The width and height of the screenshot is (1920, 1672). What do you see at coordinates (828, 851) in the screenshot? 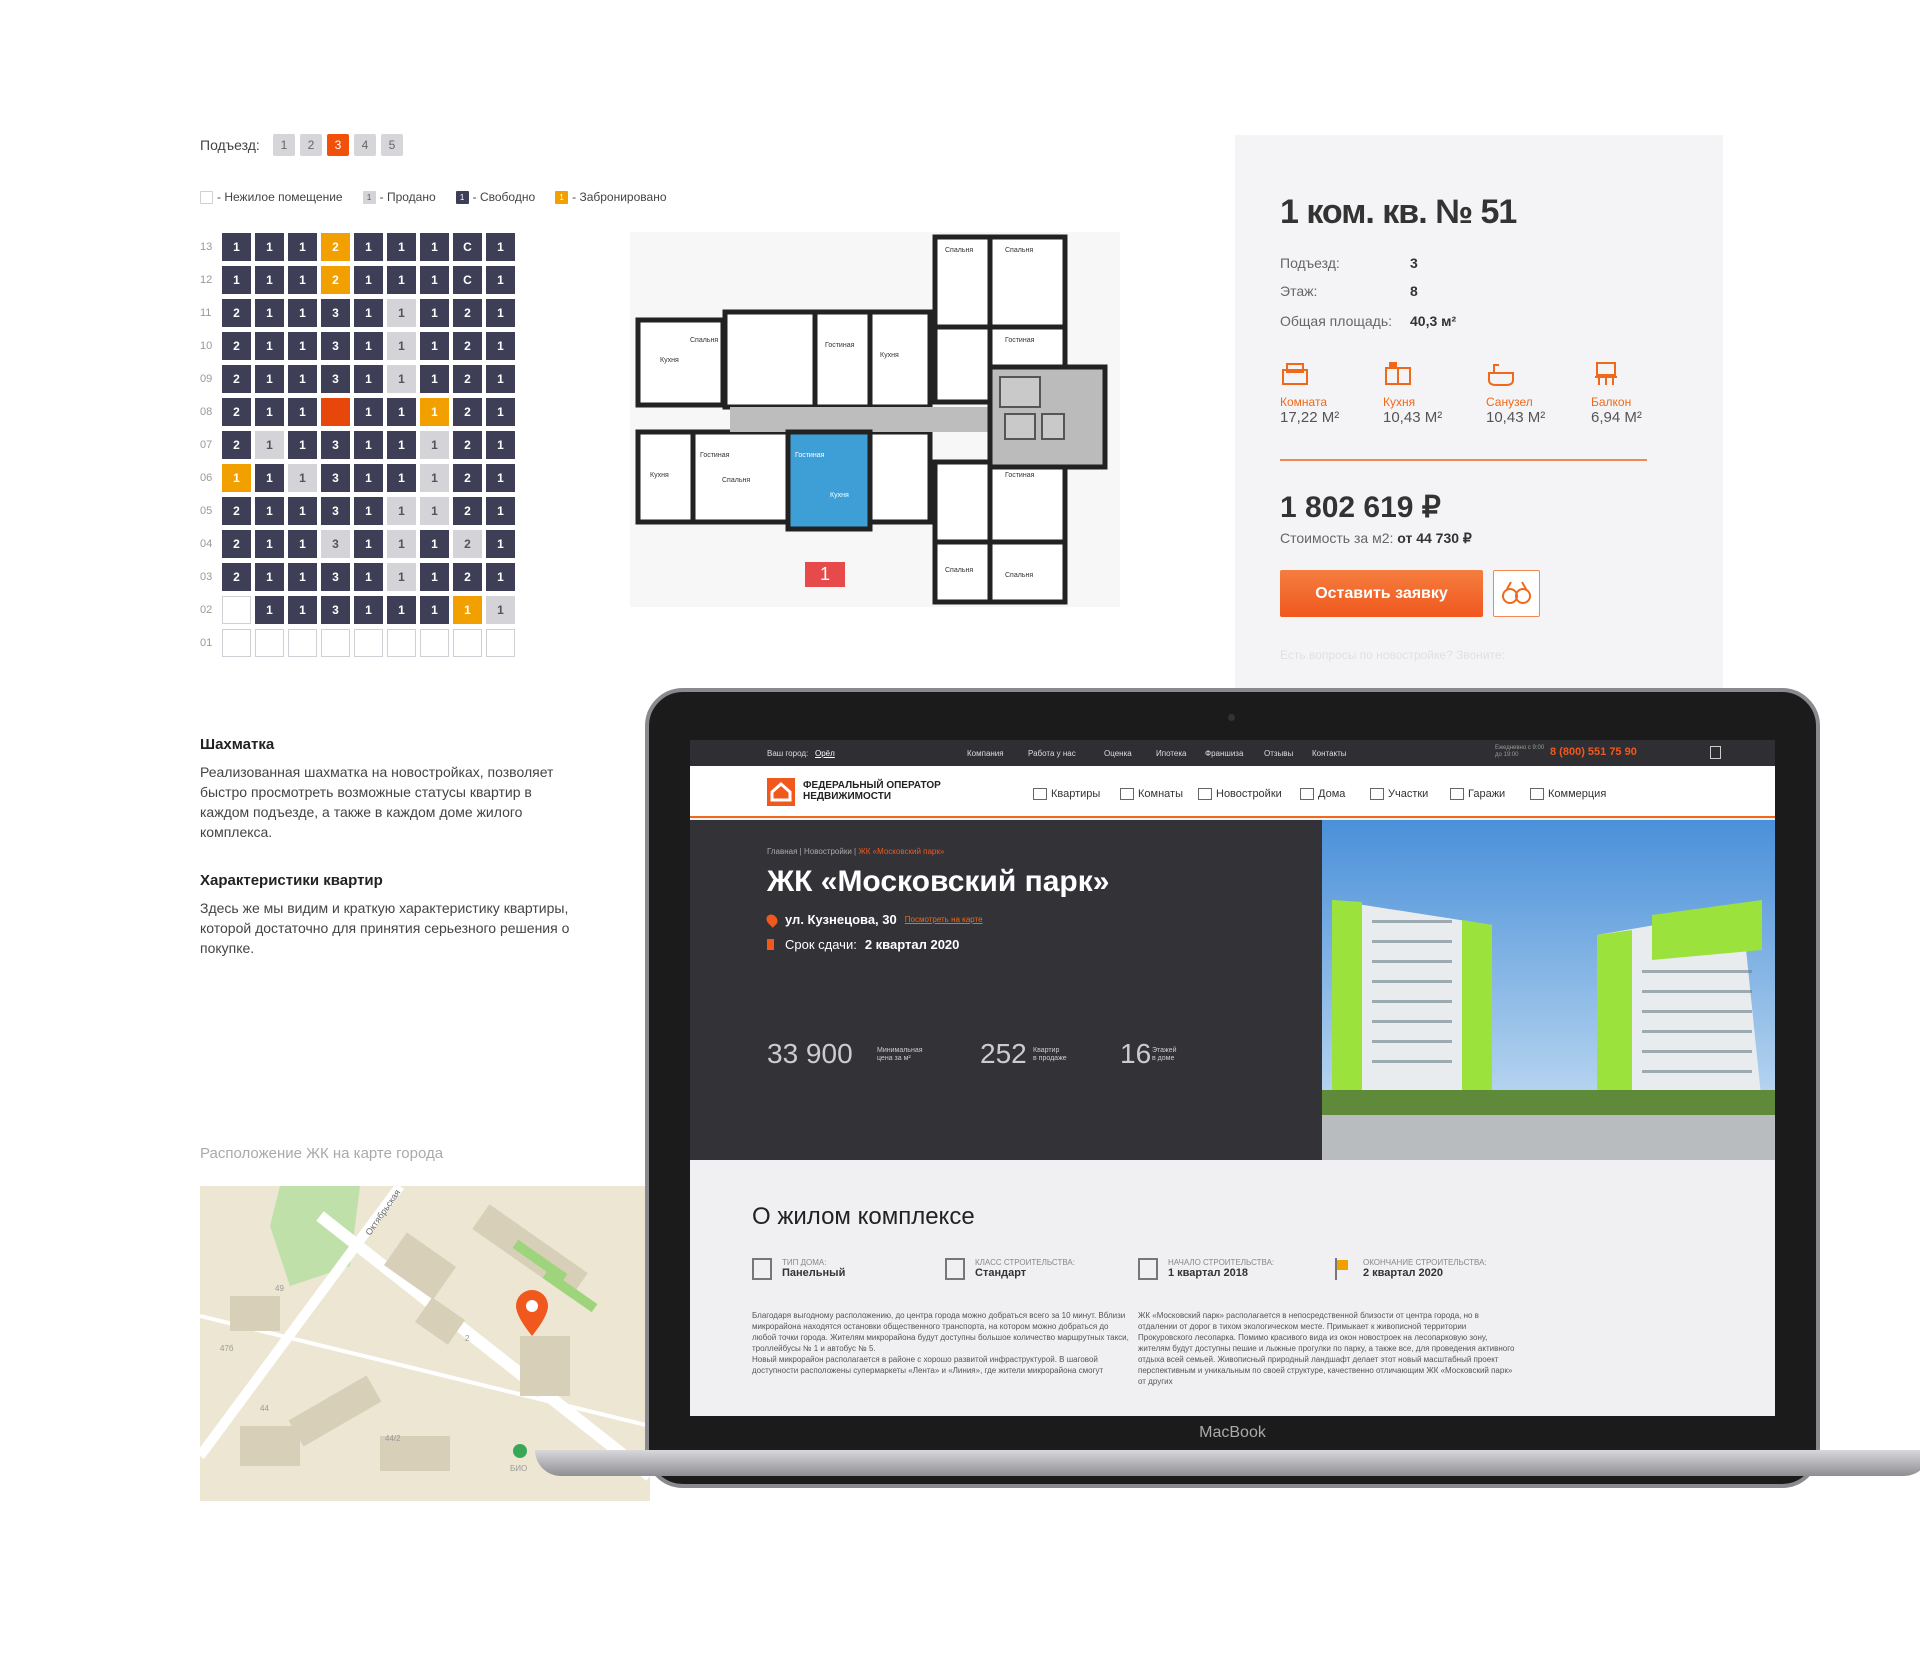
I see `breadcrumb-new-buildings: Новостройки` at bounding box center [828, 851].